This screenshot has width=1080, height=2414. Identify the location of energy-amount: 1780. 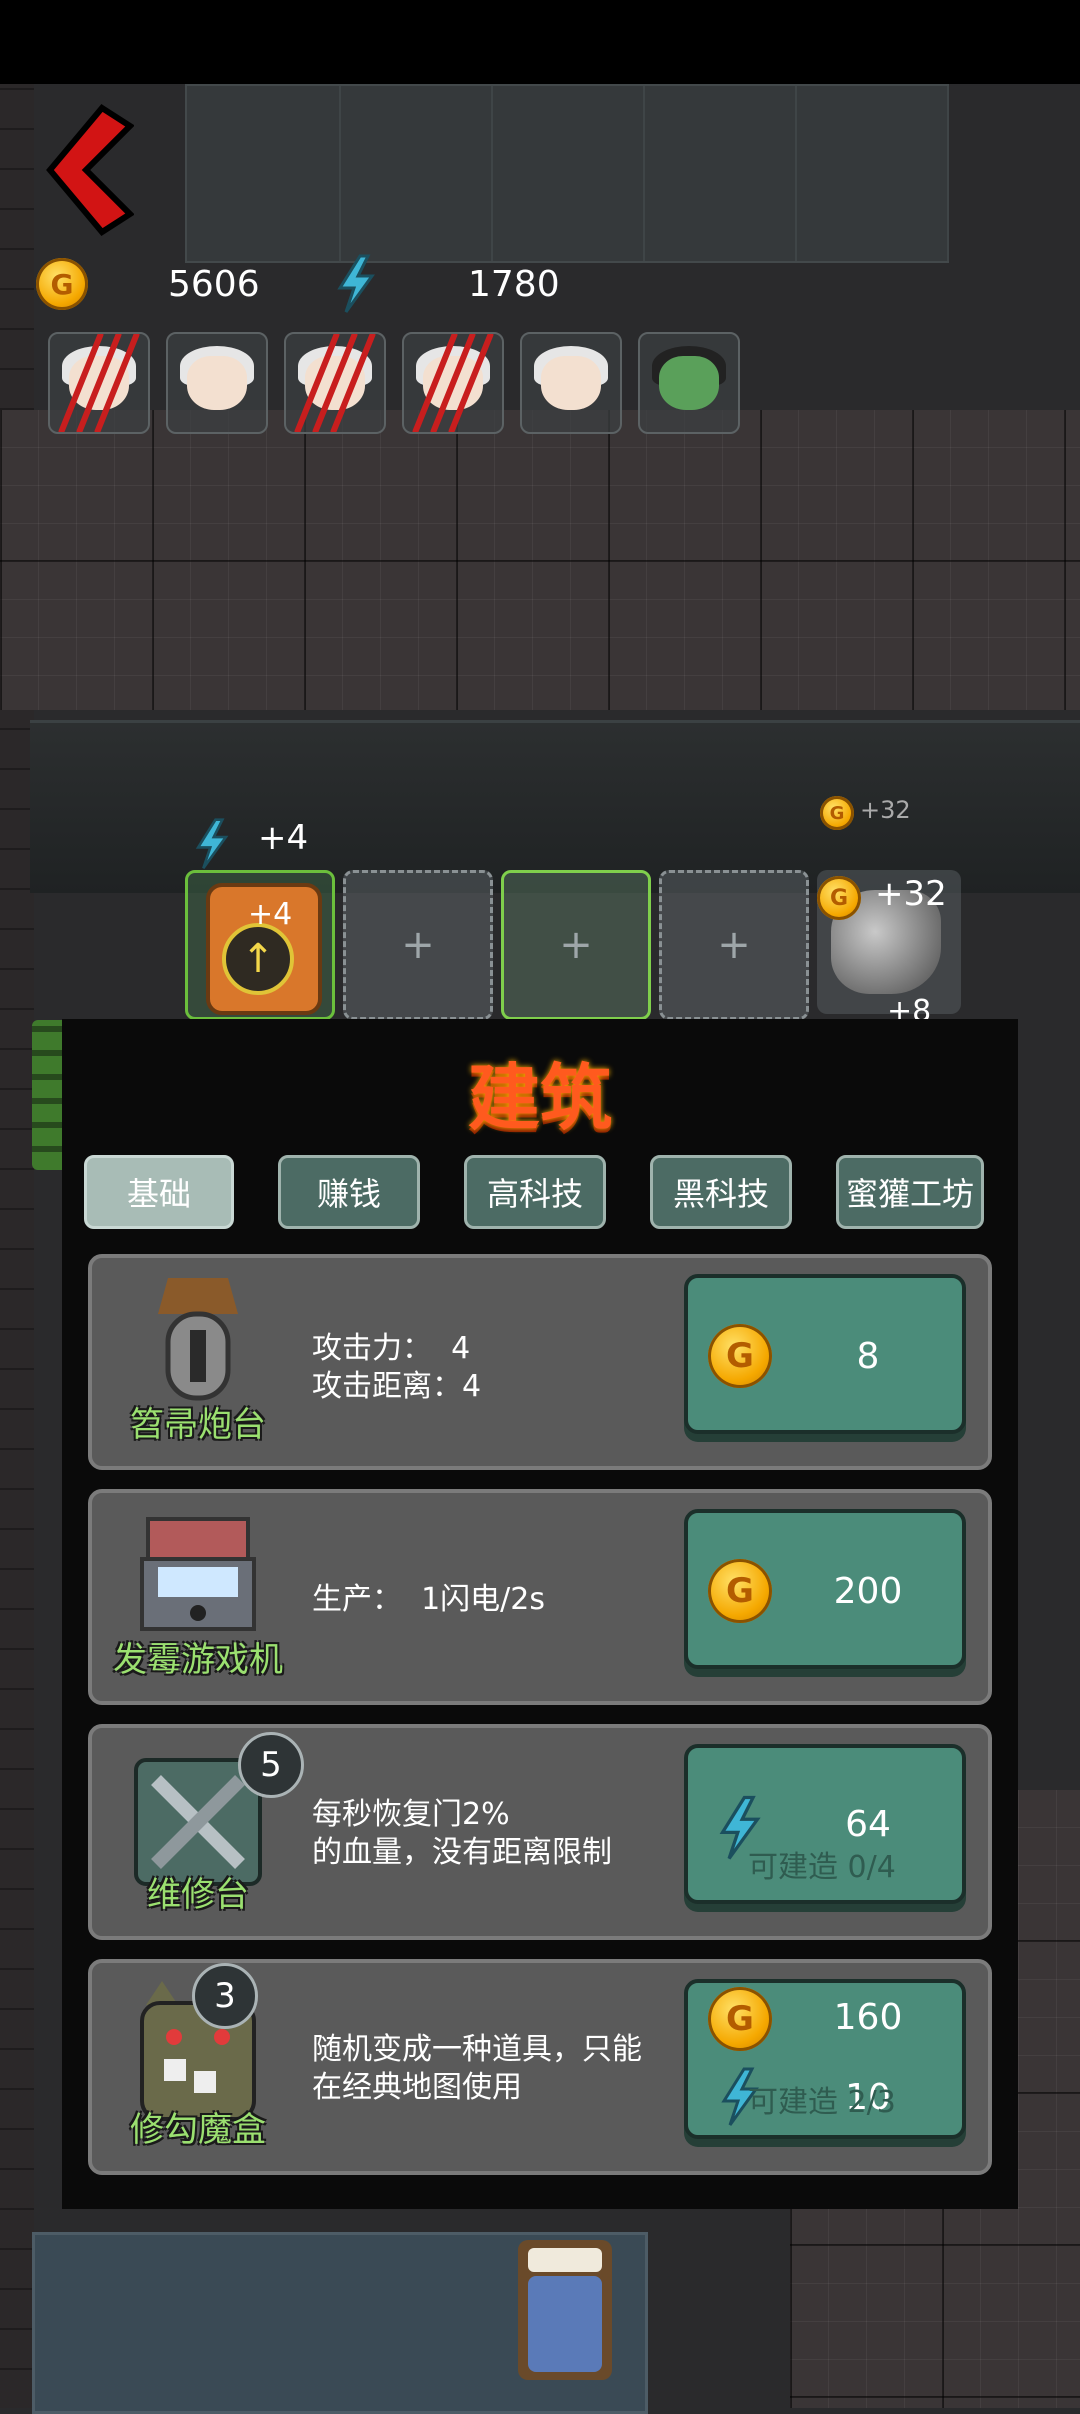
(514, 284).